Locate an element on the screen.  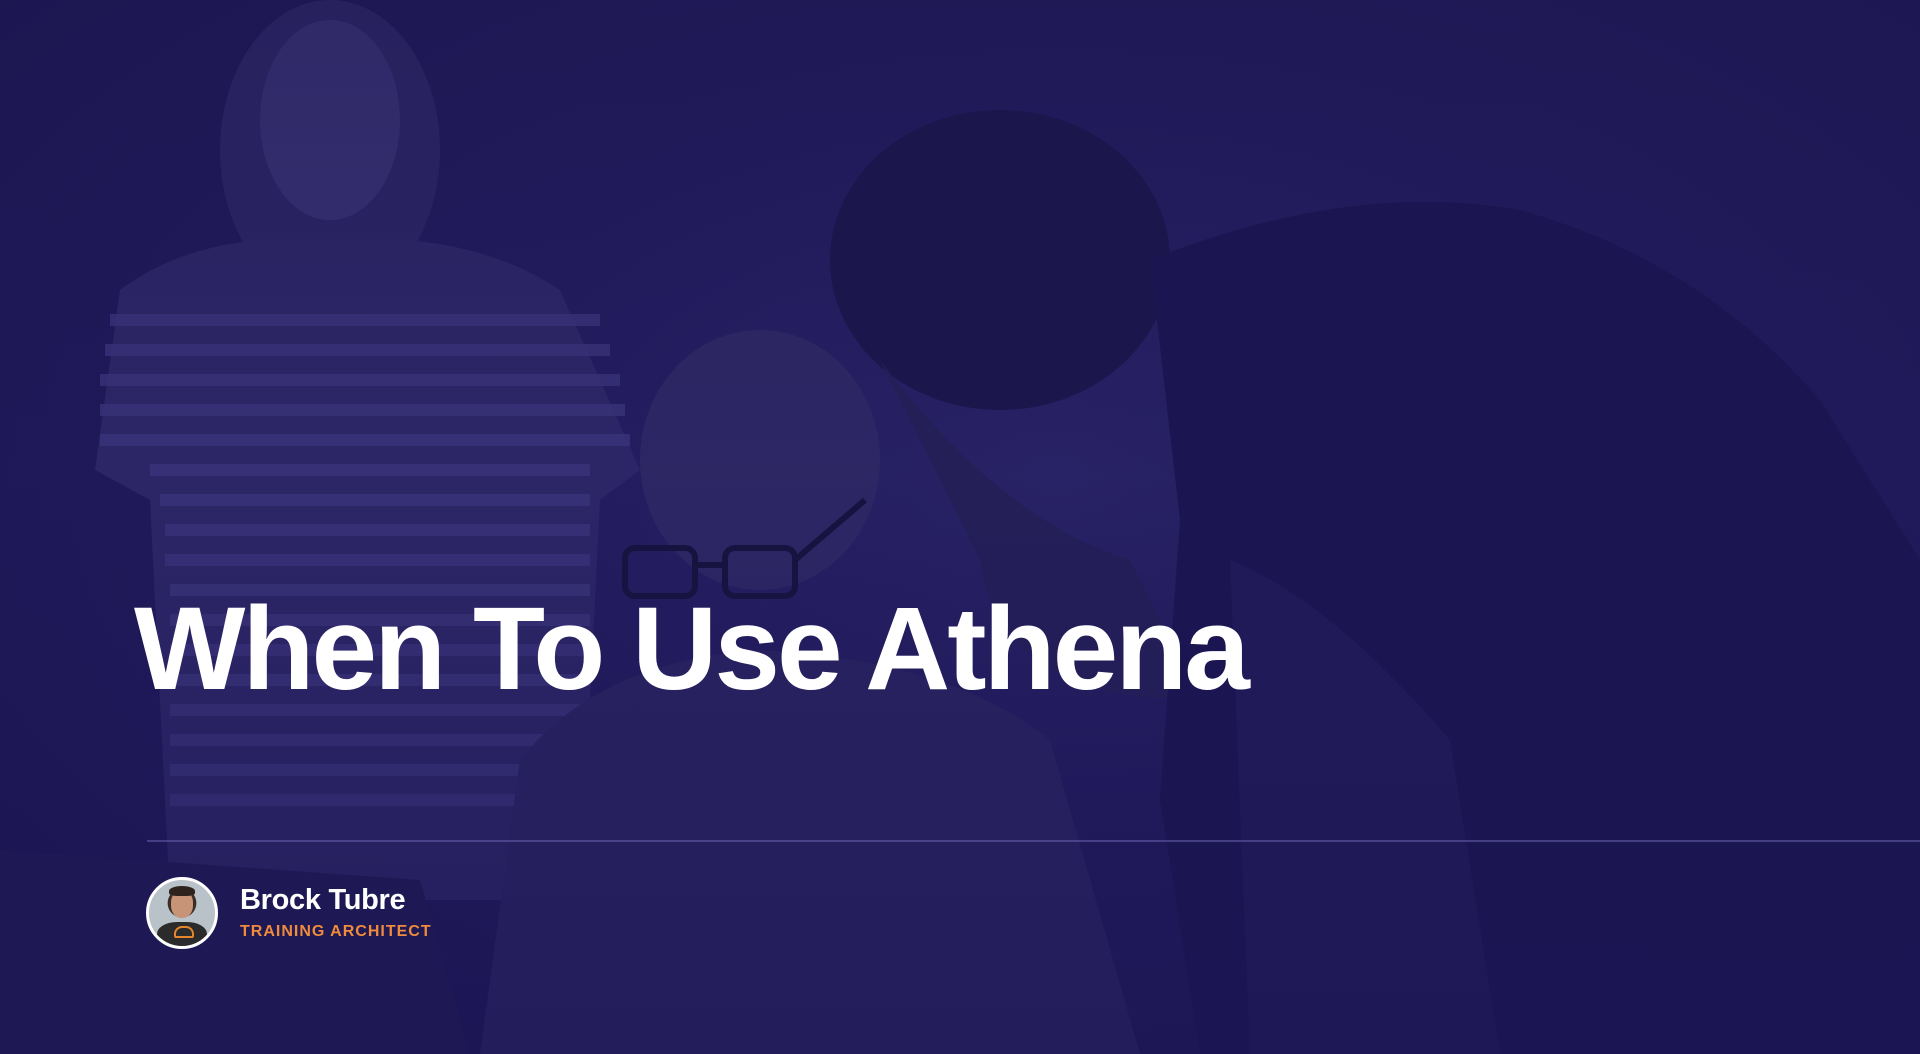
presenter-info: Brock Tubre TRAINING ARCHITECT is located at coordinates (289, 913).